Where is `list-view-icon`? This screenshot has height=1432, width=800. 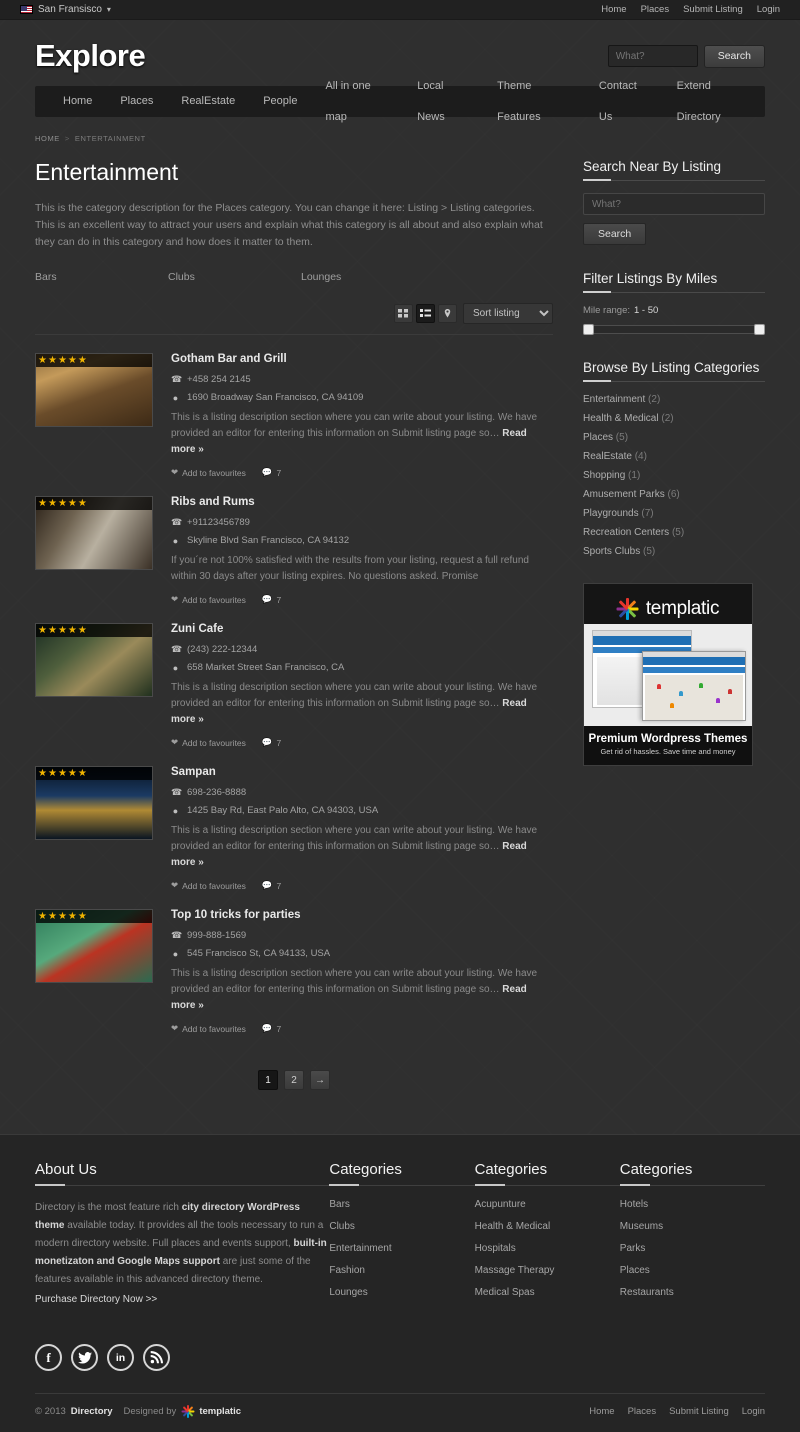
list-view-icon is located at coordinates (425, 313).